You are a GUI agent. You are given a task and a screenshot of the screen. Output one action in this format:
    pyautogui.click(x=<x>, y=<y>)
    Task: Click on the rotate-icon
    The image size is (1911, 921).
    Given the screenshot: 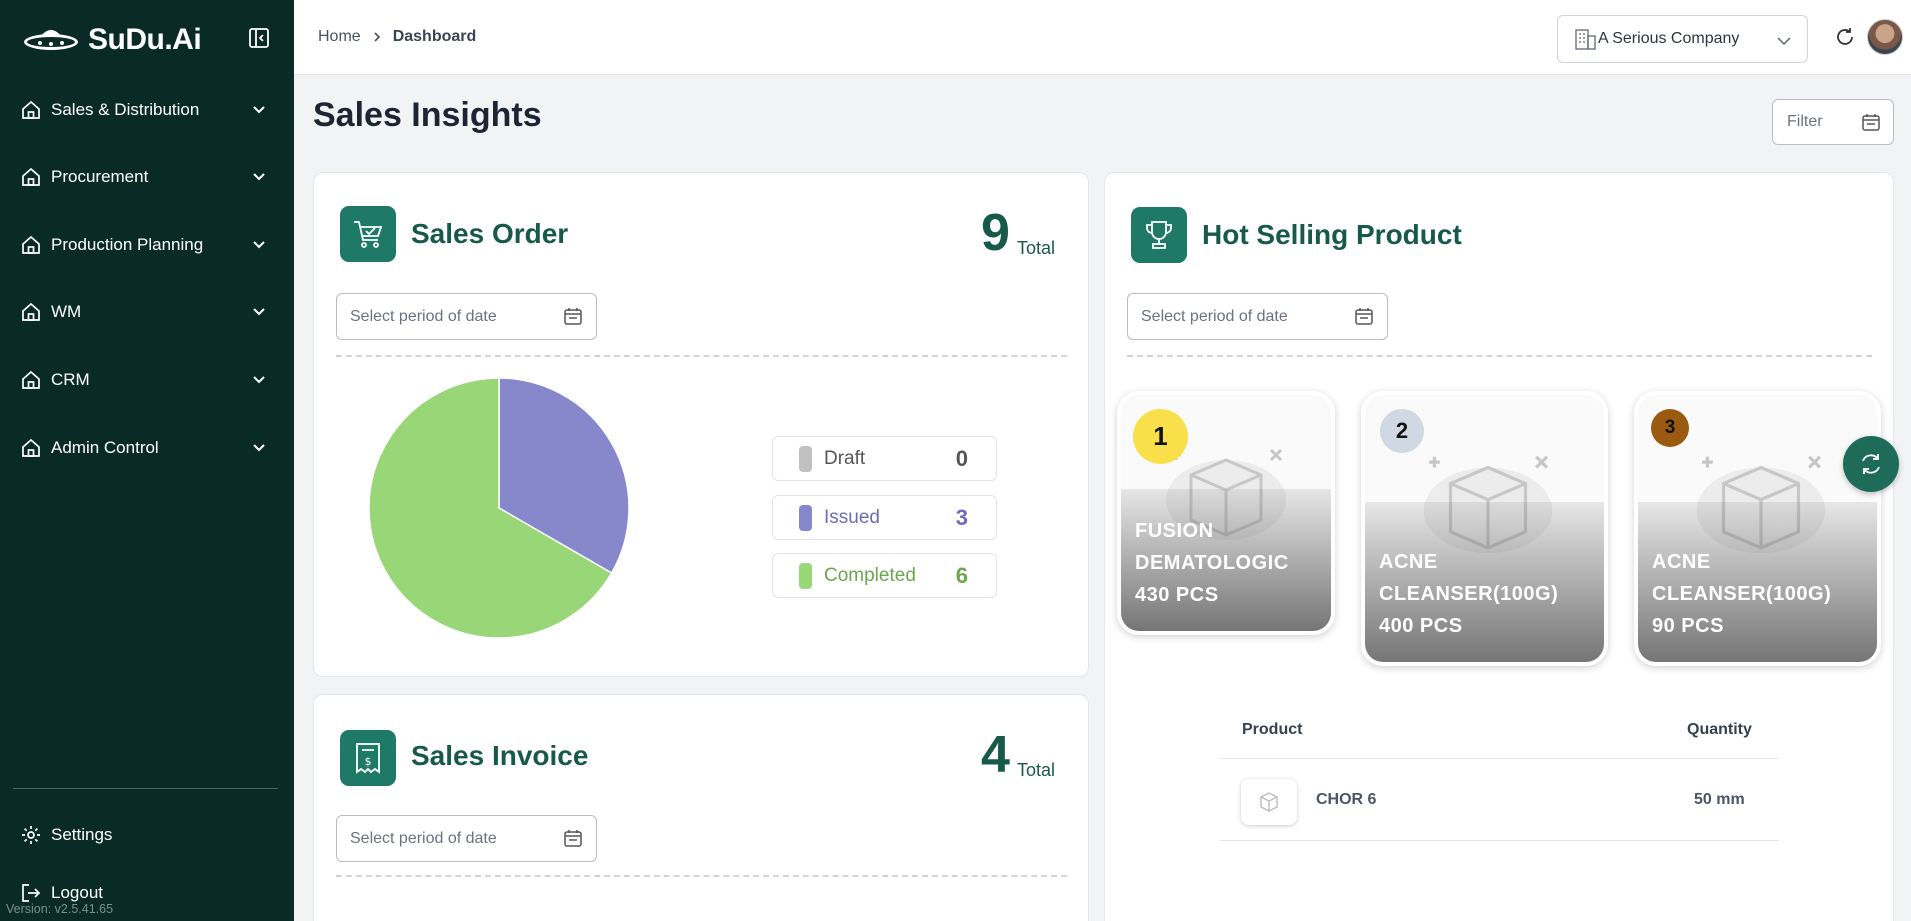 What is the action you would take?
    pyautogui.click(x=1871, y=464)
    